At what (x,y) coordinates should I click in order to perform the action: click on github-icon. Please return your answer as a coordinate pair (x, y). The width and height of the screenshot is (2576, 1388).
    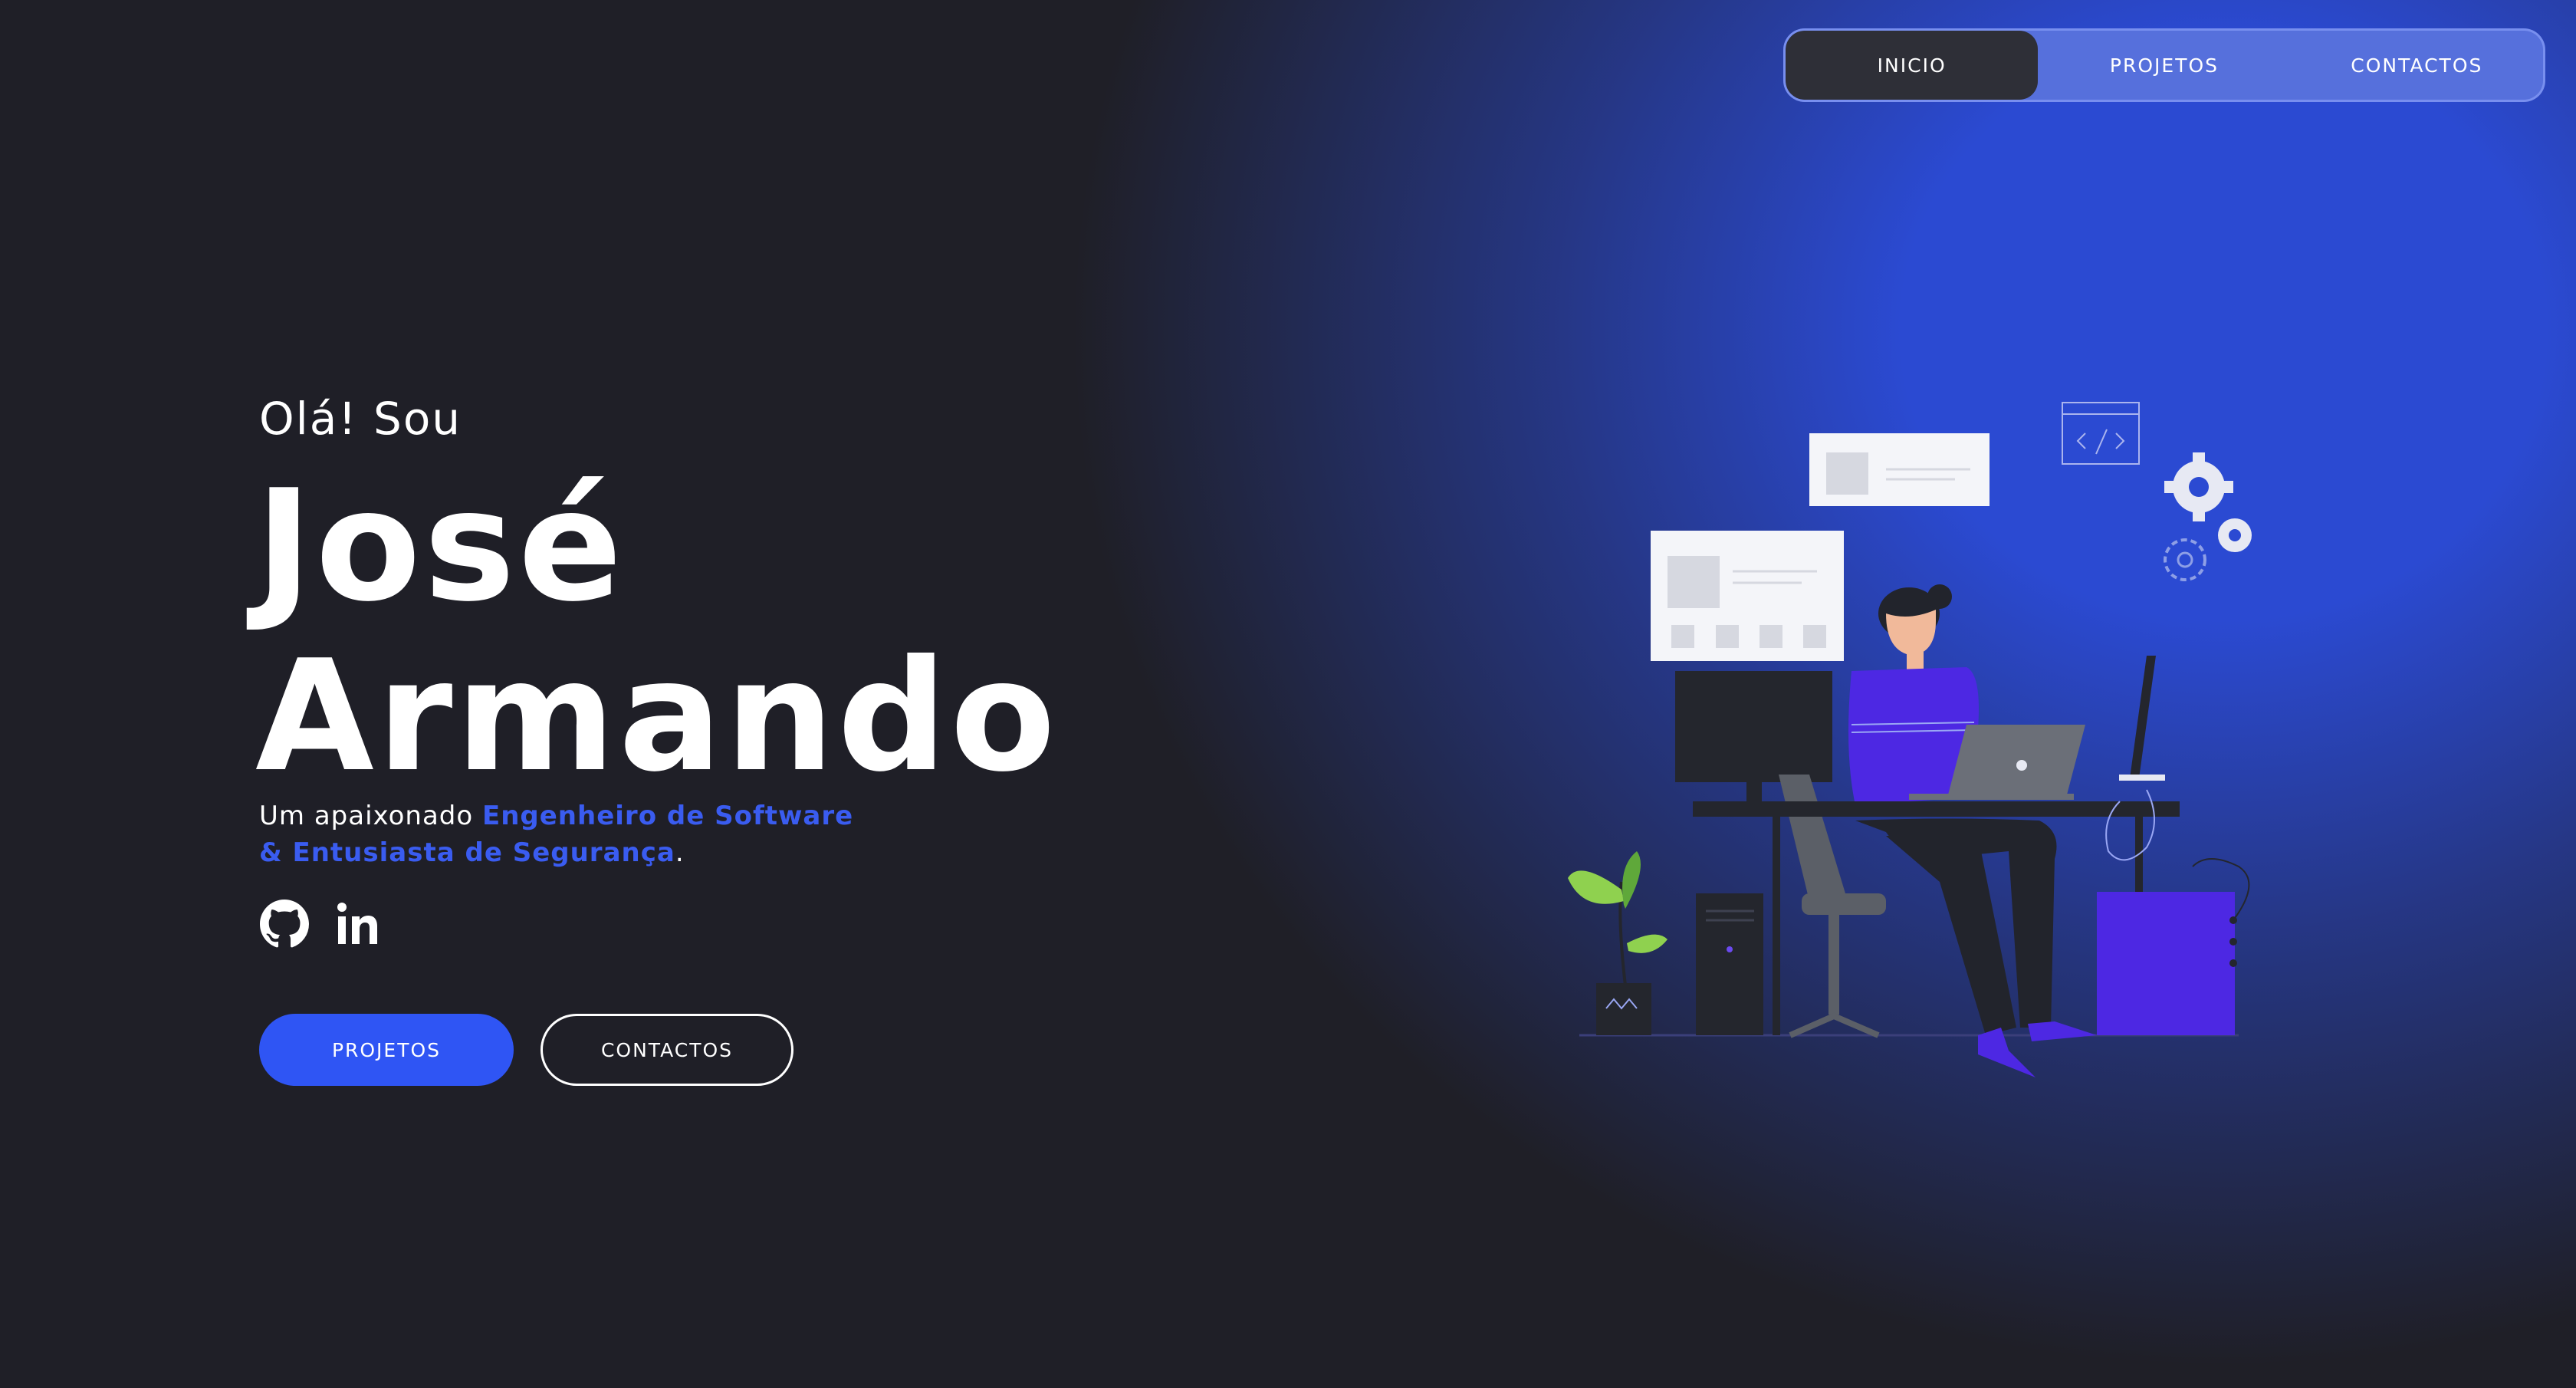
    Looking at the image, I should click on (284, 924).